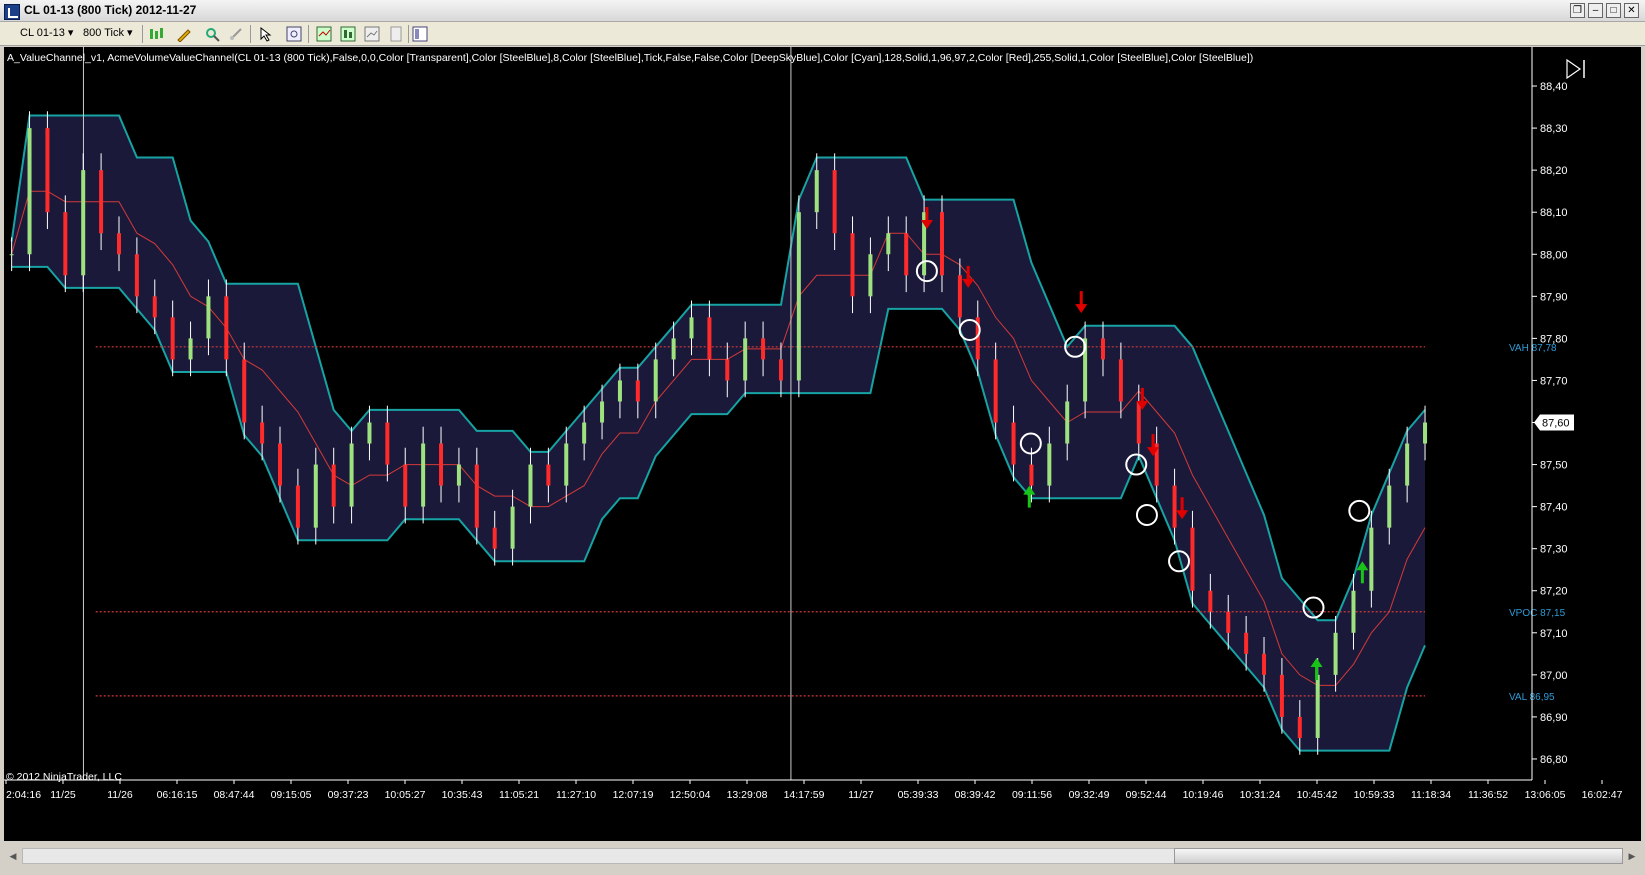 This screenshot has width=1645, height=875. I want to click on chevron-down-icon: ▾, so click(70, 33).